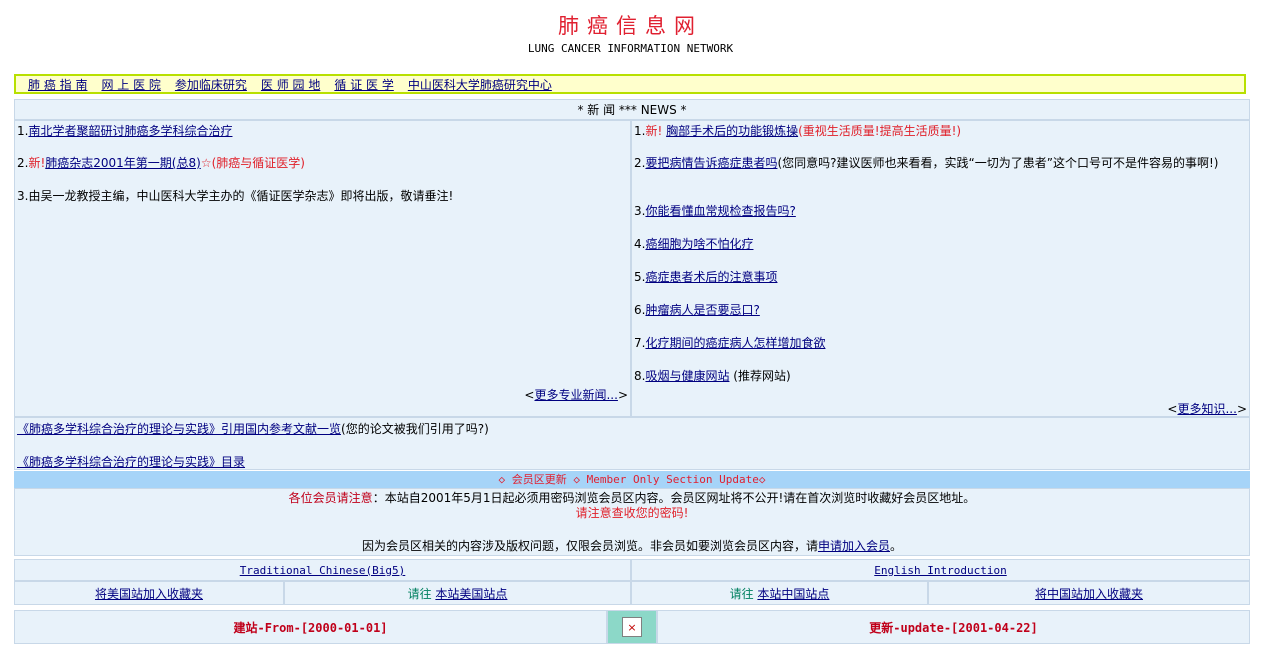 The image size is (1261, 650). I want to click on list-item: 2.新!肺癌杂志2001年第一期(总8)☆(肺癌与循证医学), so click(161, 163).